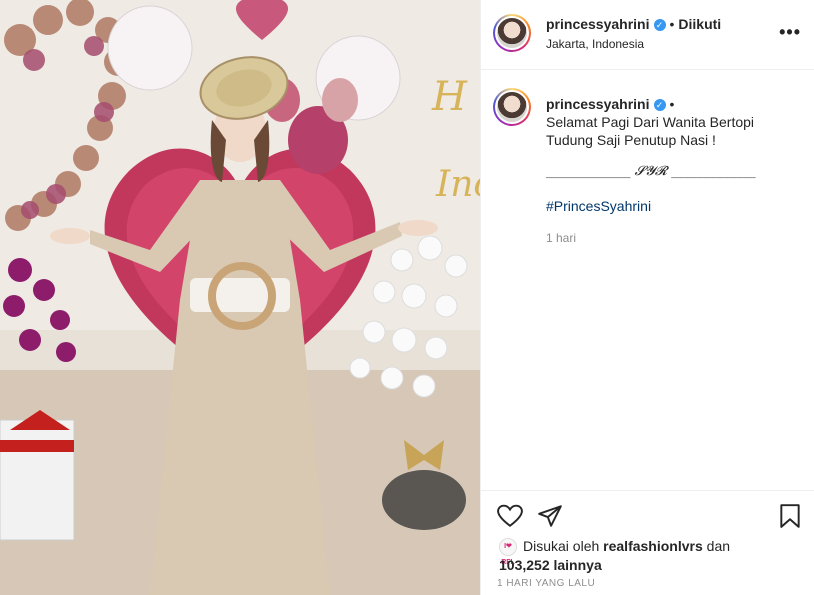 This screenshot has width=814, height=595. Describe the element at coordinates (449, 97) in the screenshot. I see `svg-text: H` at that location.